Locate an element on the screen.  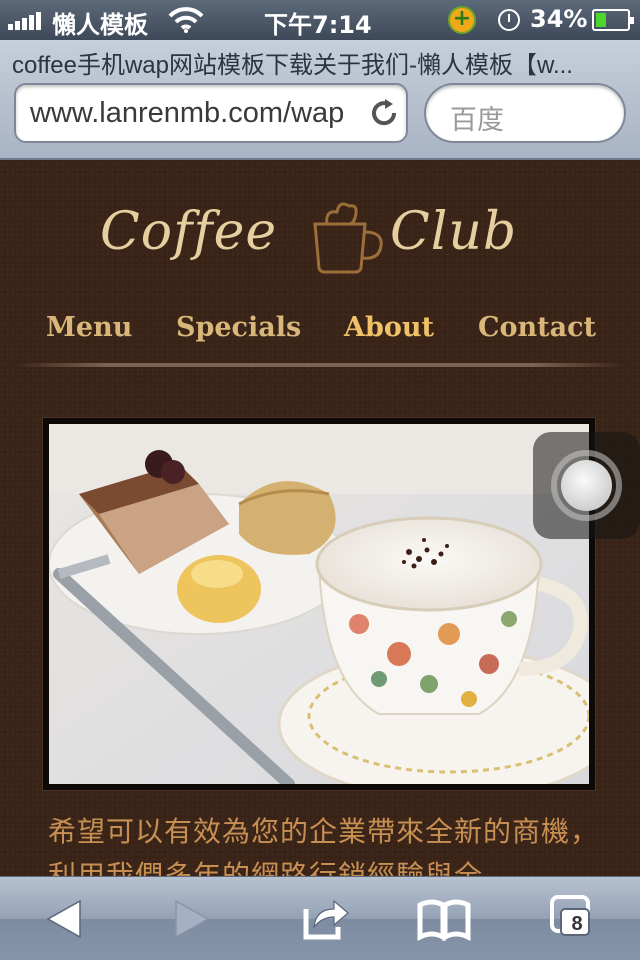
nav-item-contact: Contact is located at coordinates (537, 327).